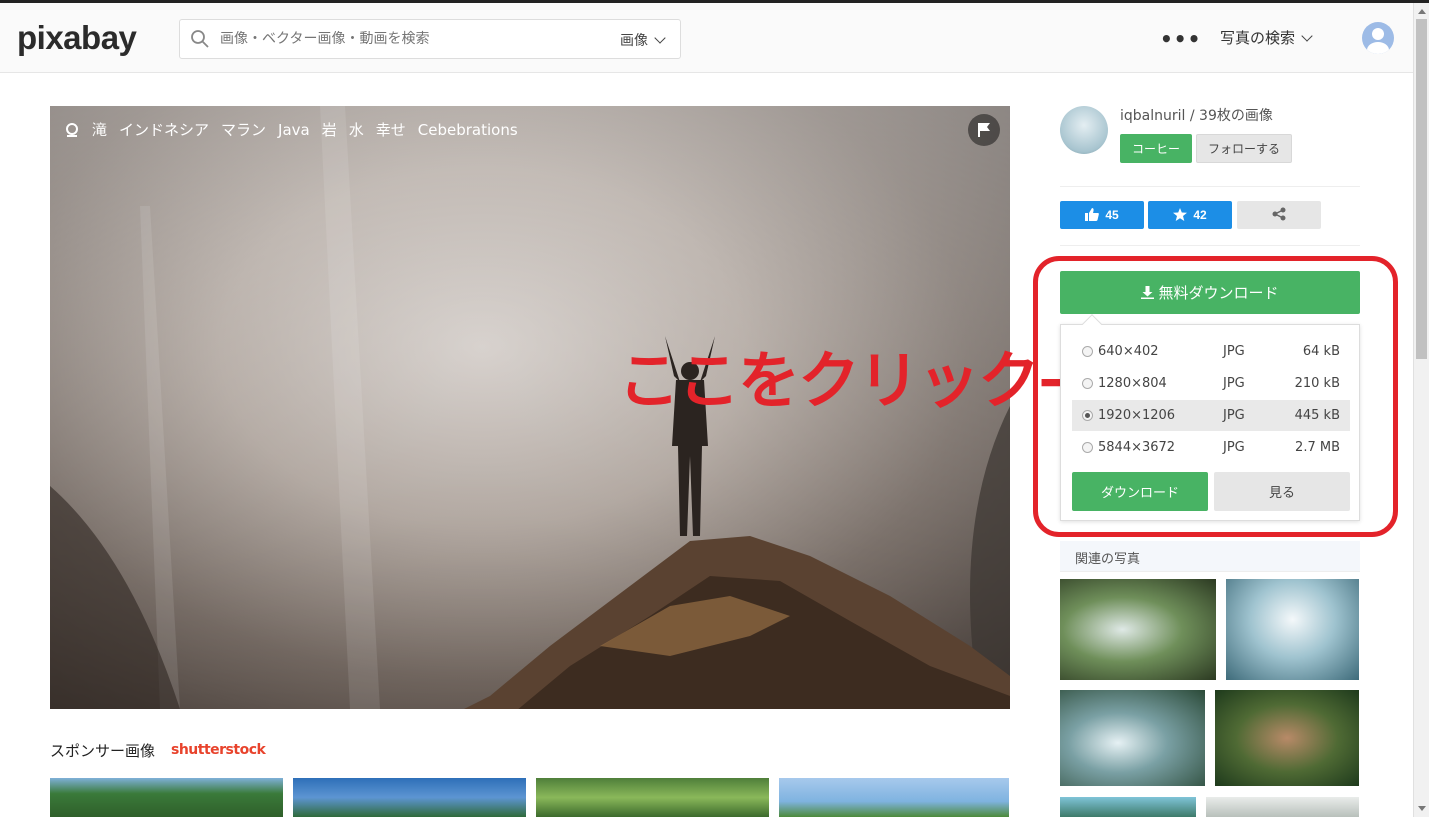  What do you see at coordinates (1258, 38) in the screenshot?
I see `explore-label: 写真の検索` at bounding box center [1258, 38].